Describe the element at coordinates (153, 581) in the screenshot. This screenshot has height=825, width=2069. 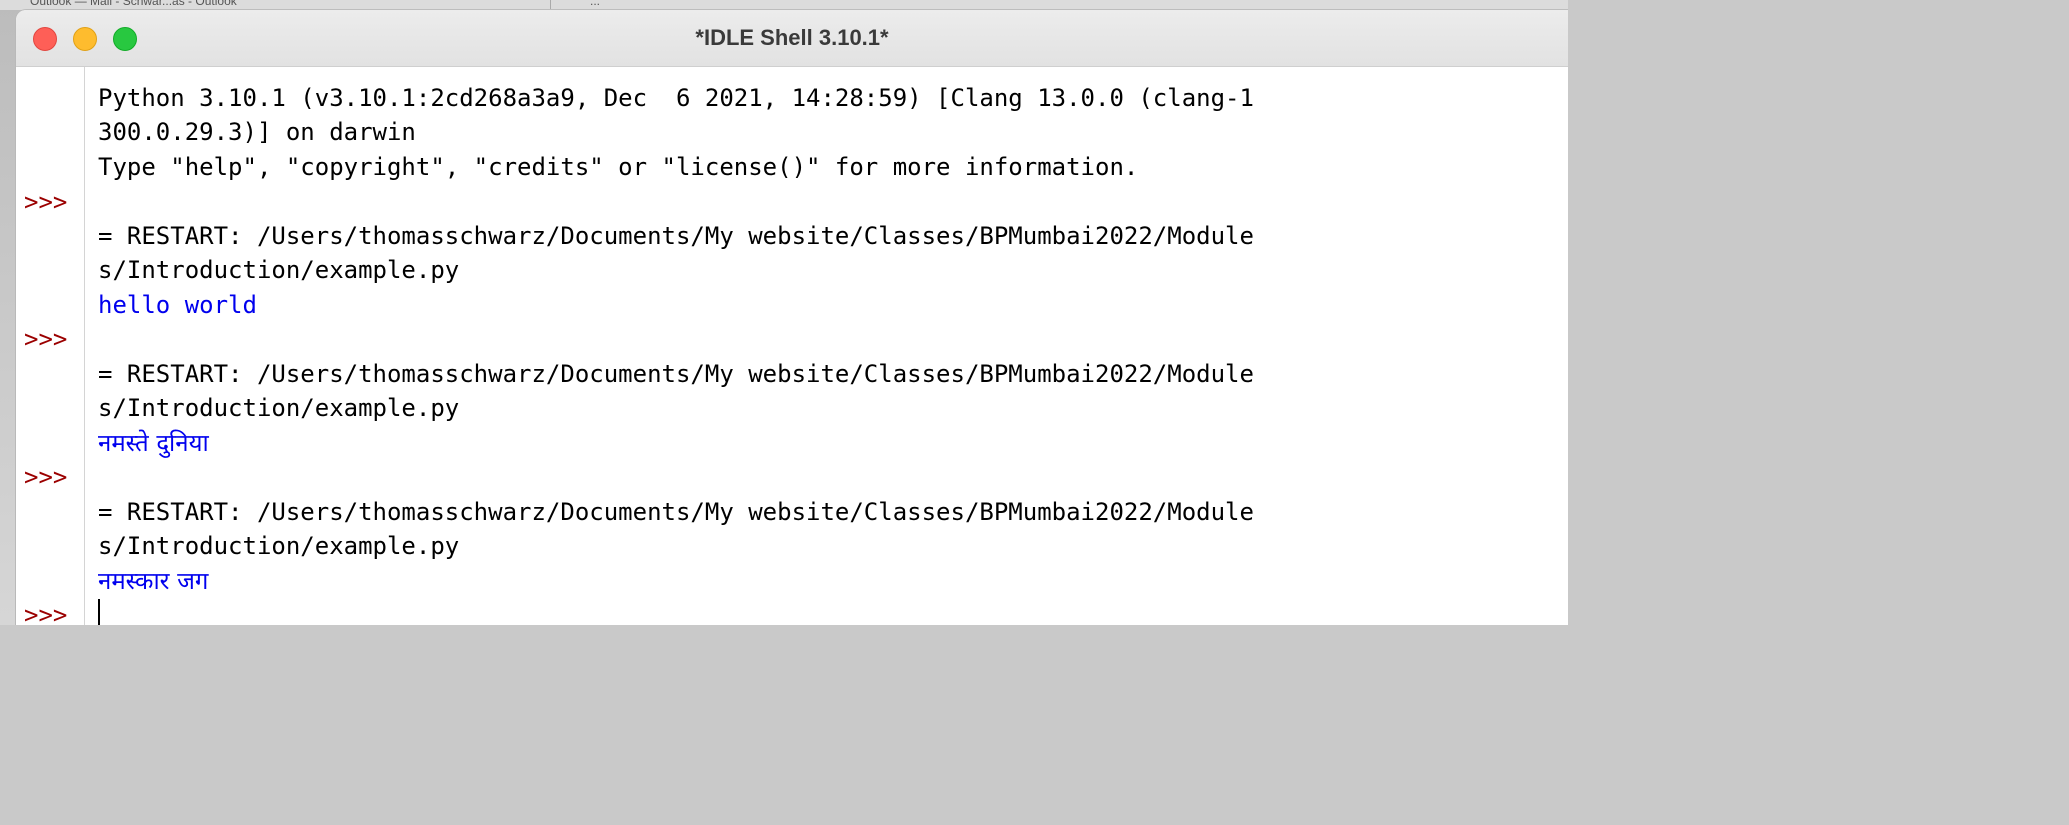
I see `program-output: नमस्कार जग` at that location.